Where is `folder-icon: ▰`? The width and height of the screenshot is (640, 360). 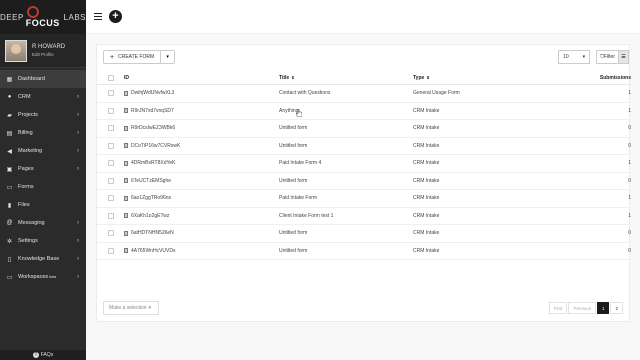 folder-icon: ▰ is located at coordinates (9, 115).